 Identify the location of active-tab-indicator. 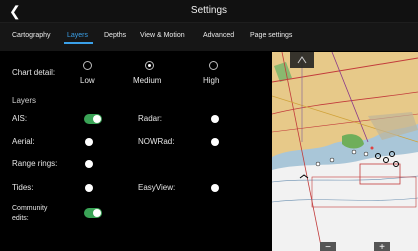
(78, 43).